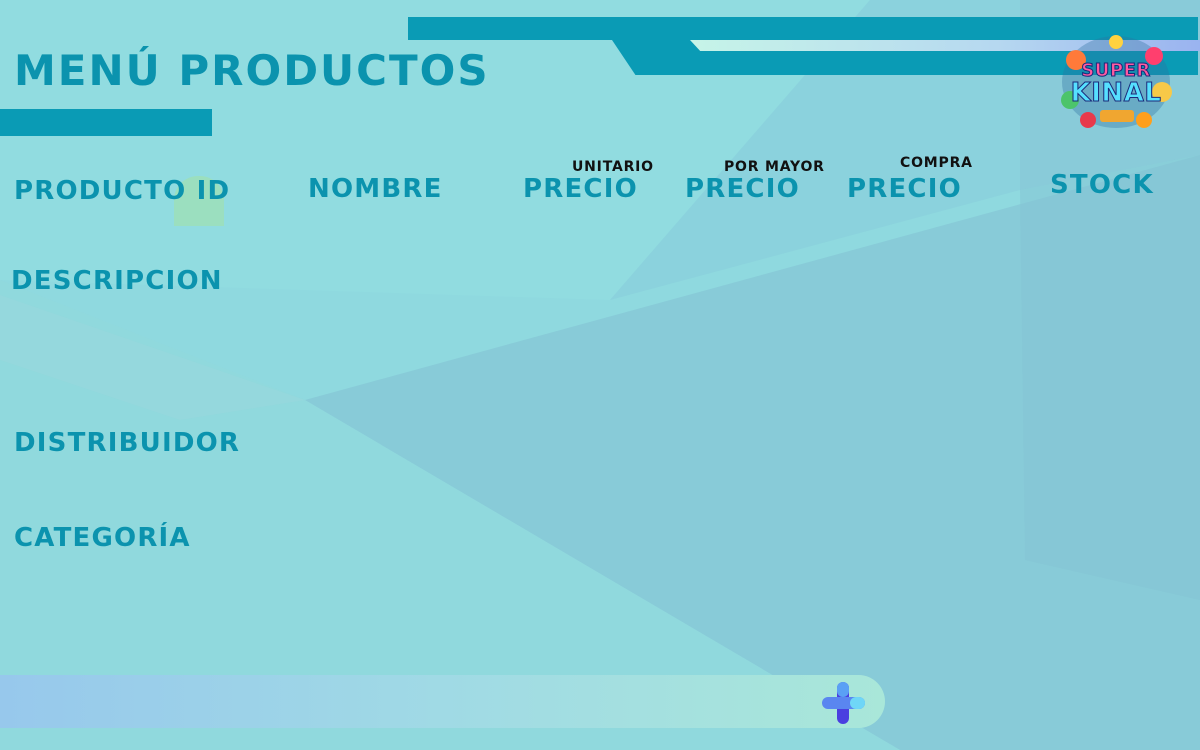  Describe the element at coordinates (580, 189) in the screenshot. I see `precio-unitario-label: Precio` at that location.